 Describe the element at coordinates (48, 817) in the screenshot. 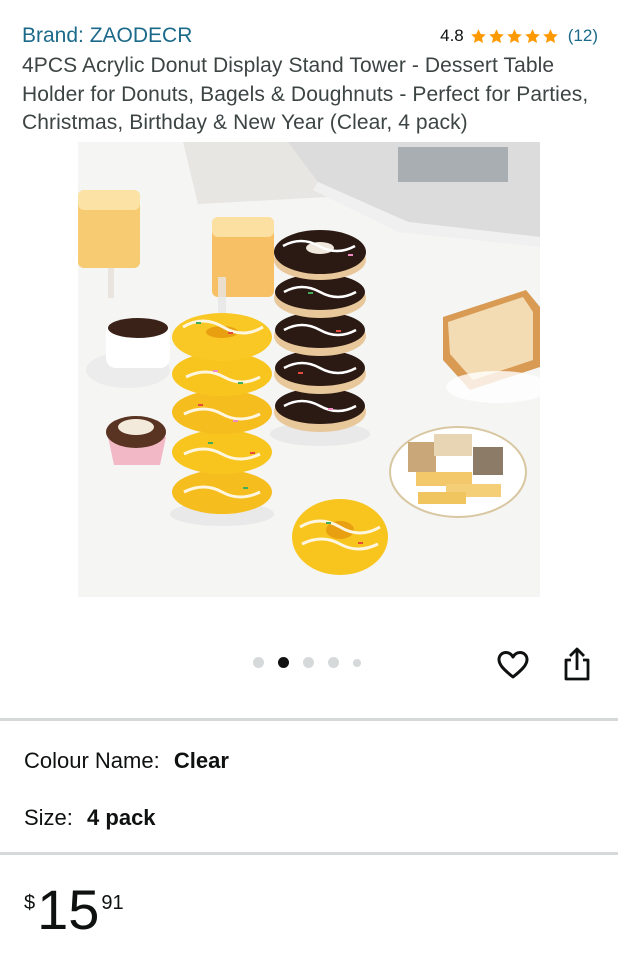

I see `size-label: Size:` at that location.